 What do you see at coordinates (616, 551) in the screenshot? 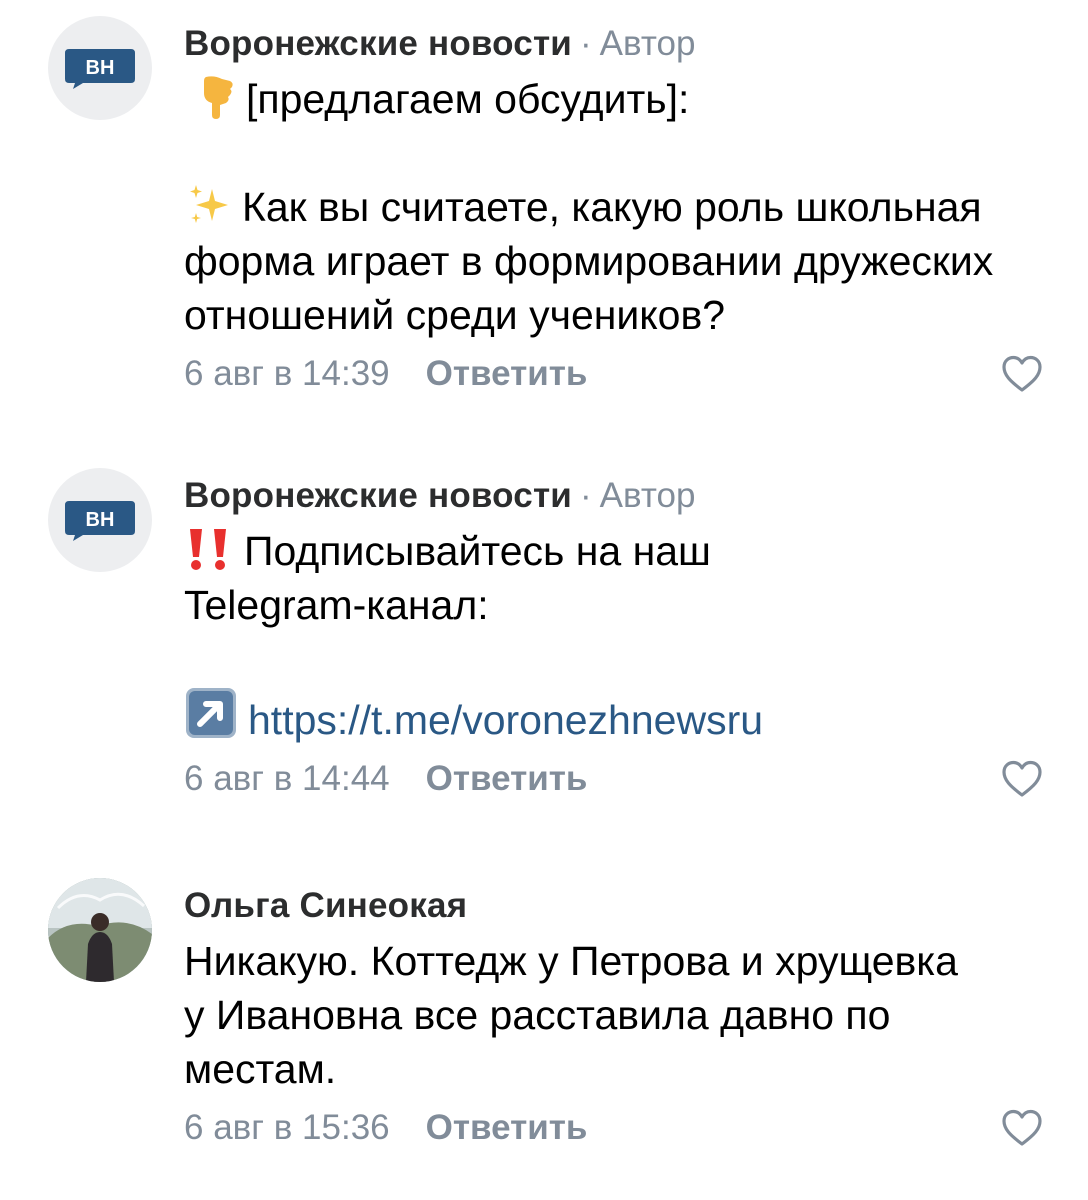
I see `text-line: Подписывайтесь на наш` at bounding box center [616, 551].